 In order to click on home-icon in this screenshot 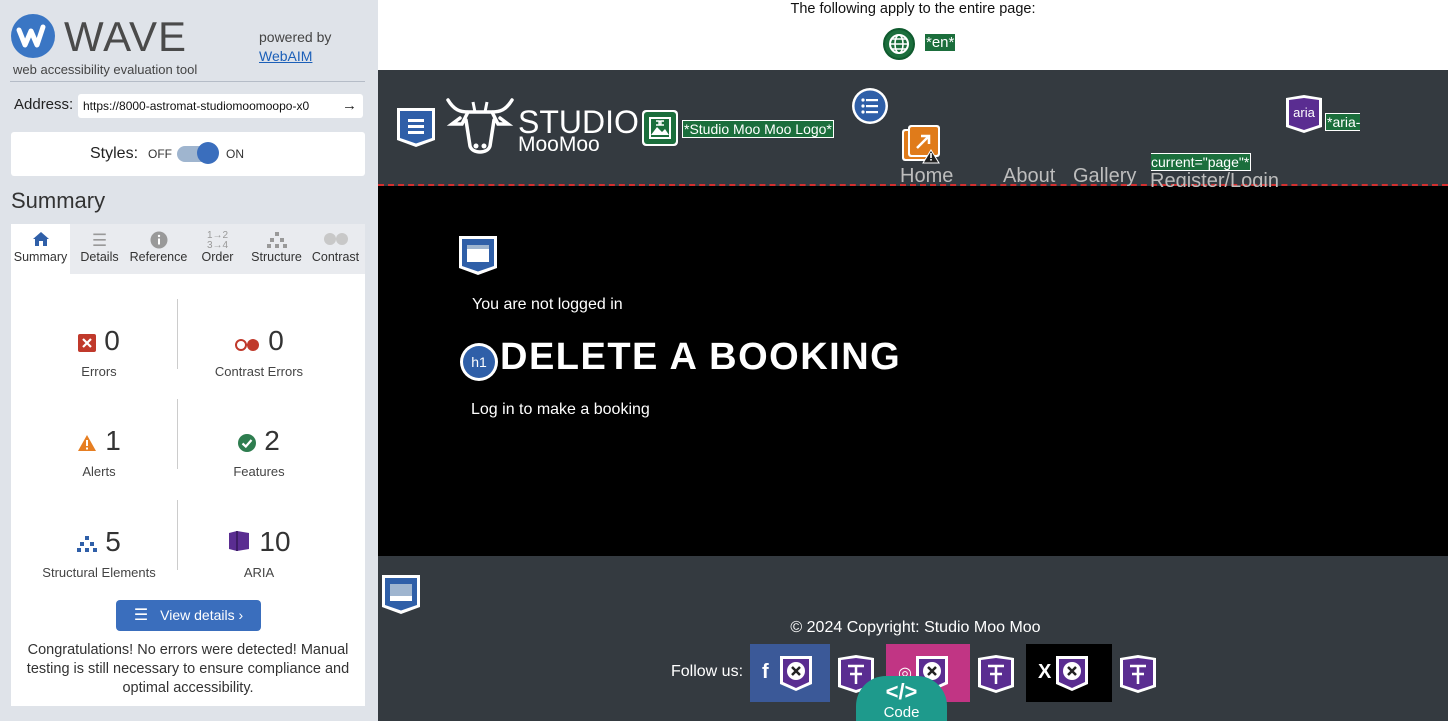, I will do `click(40, 237)`.